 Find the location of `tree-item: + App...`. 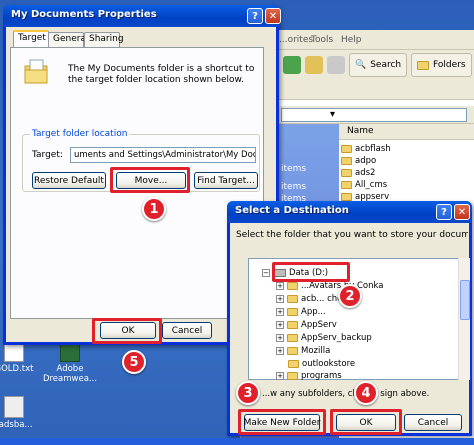

tree-item: + App... is located at coordinates (301, 311).